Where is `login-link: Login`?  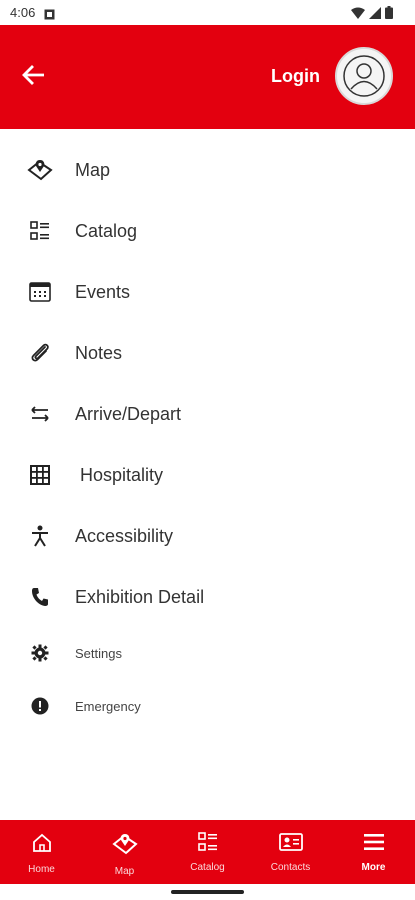
login-link: Login is located at coordinates (295, 76).